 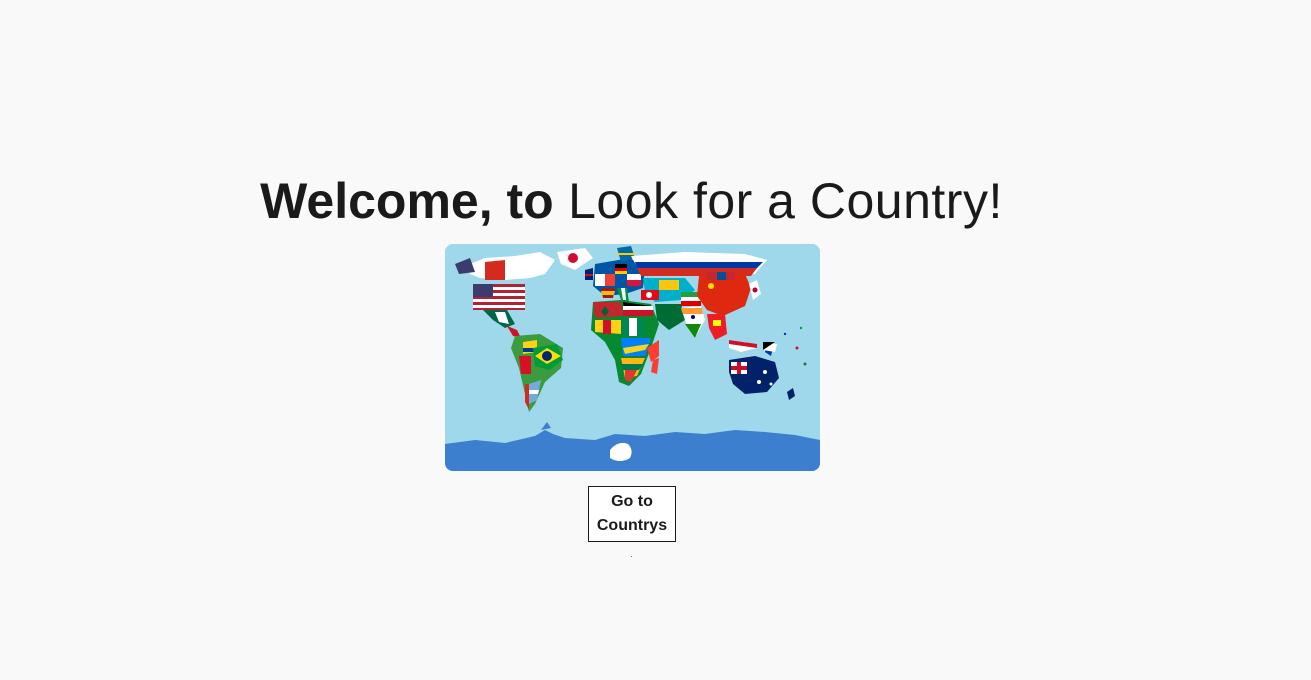 I want to click on world-map-illustration, so click(x=632, y=357).